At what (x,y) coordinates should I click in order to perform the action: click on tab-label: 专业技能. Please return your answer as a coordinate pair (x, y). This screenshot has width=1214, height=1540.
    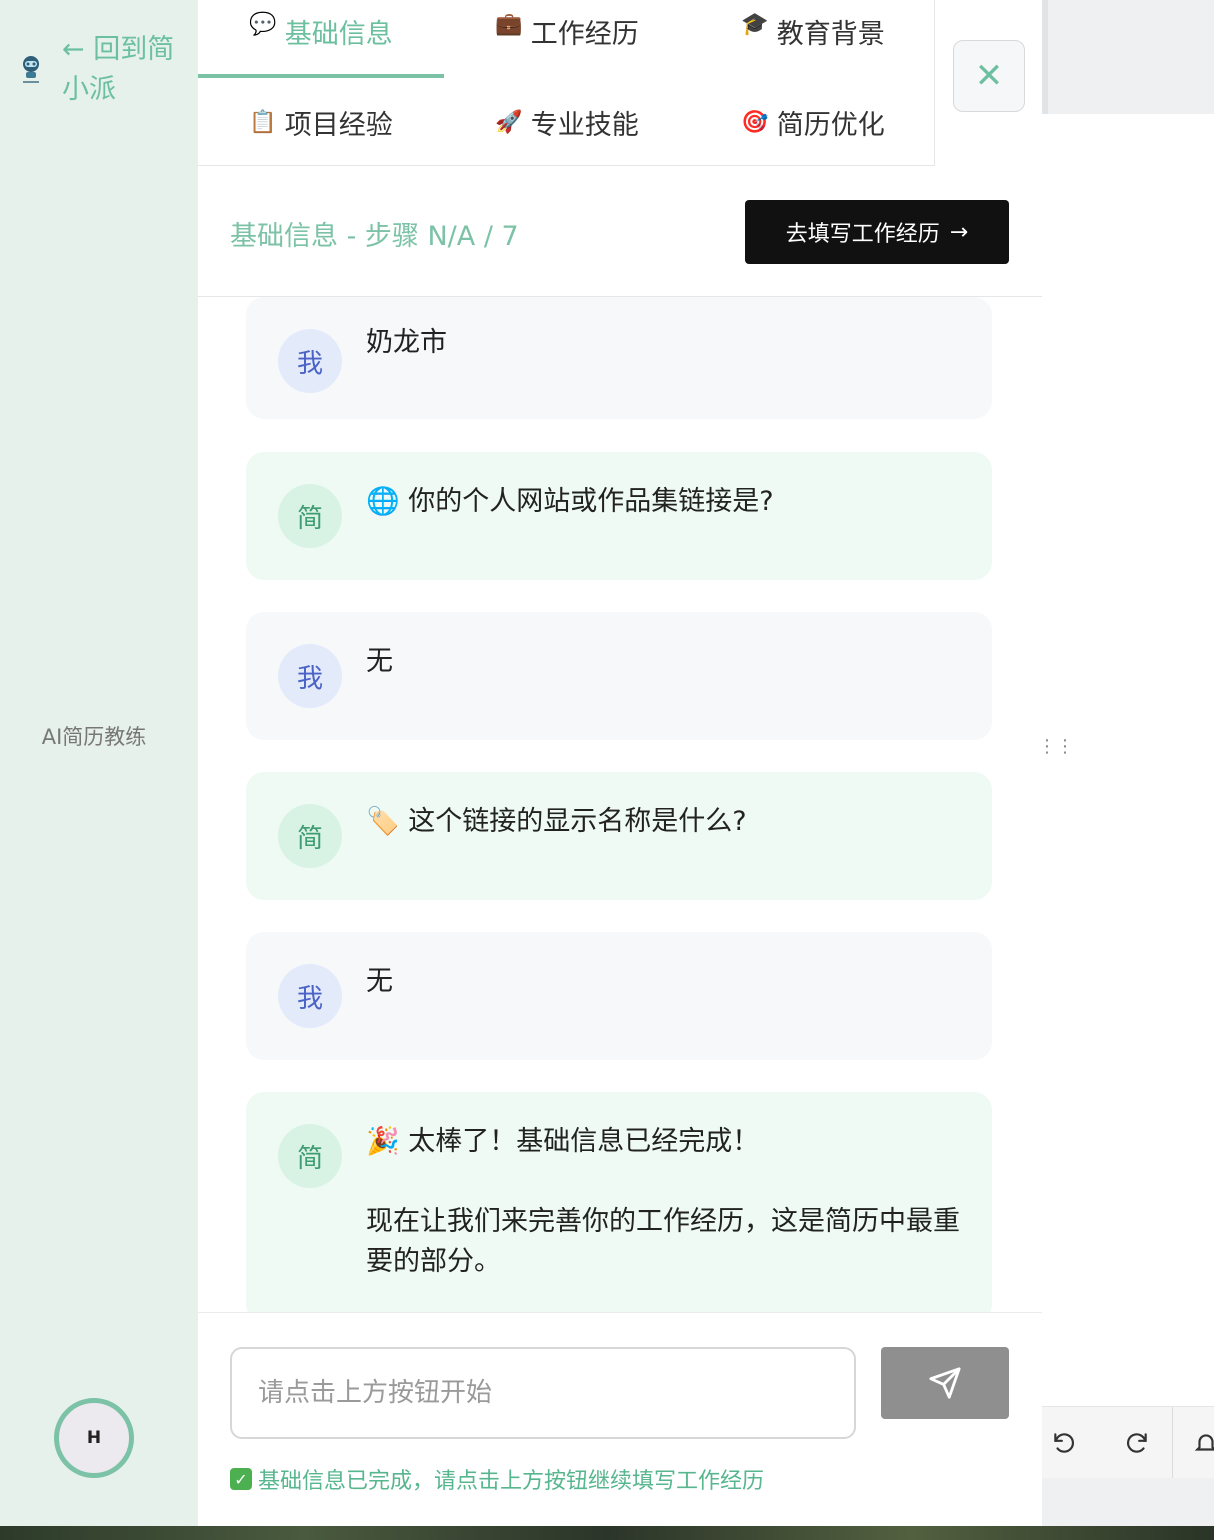
    Looking at the image, I should click on (584, 125).